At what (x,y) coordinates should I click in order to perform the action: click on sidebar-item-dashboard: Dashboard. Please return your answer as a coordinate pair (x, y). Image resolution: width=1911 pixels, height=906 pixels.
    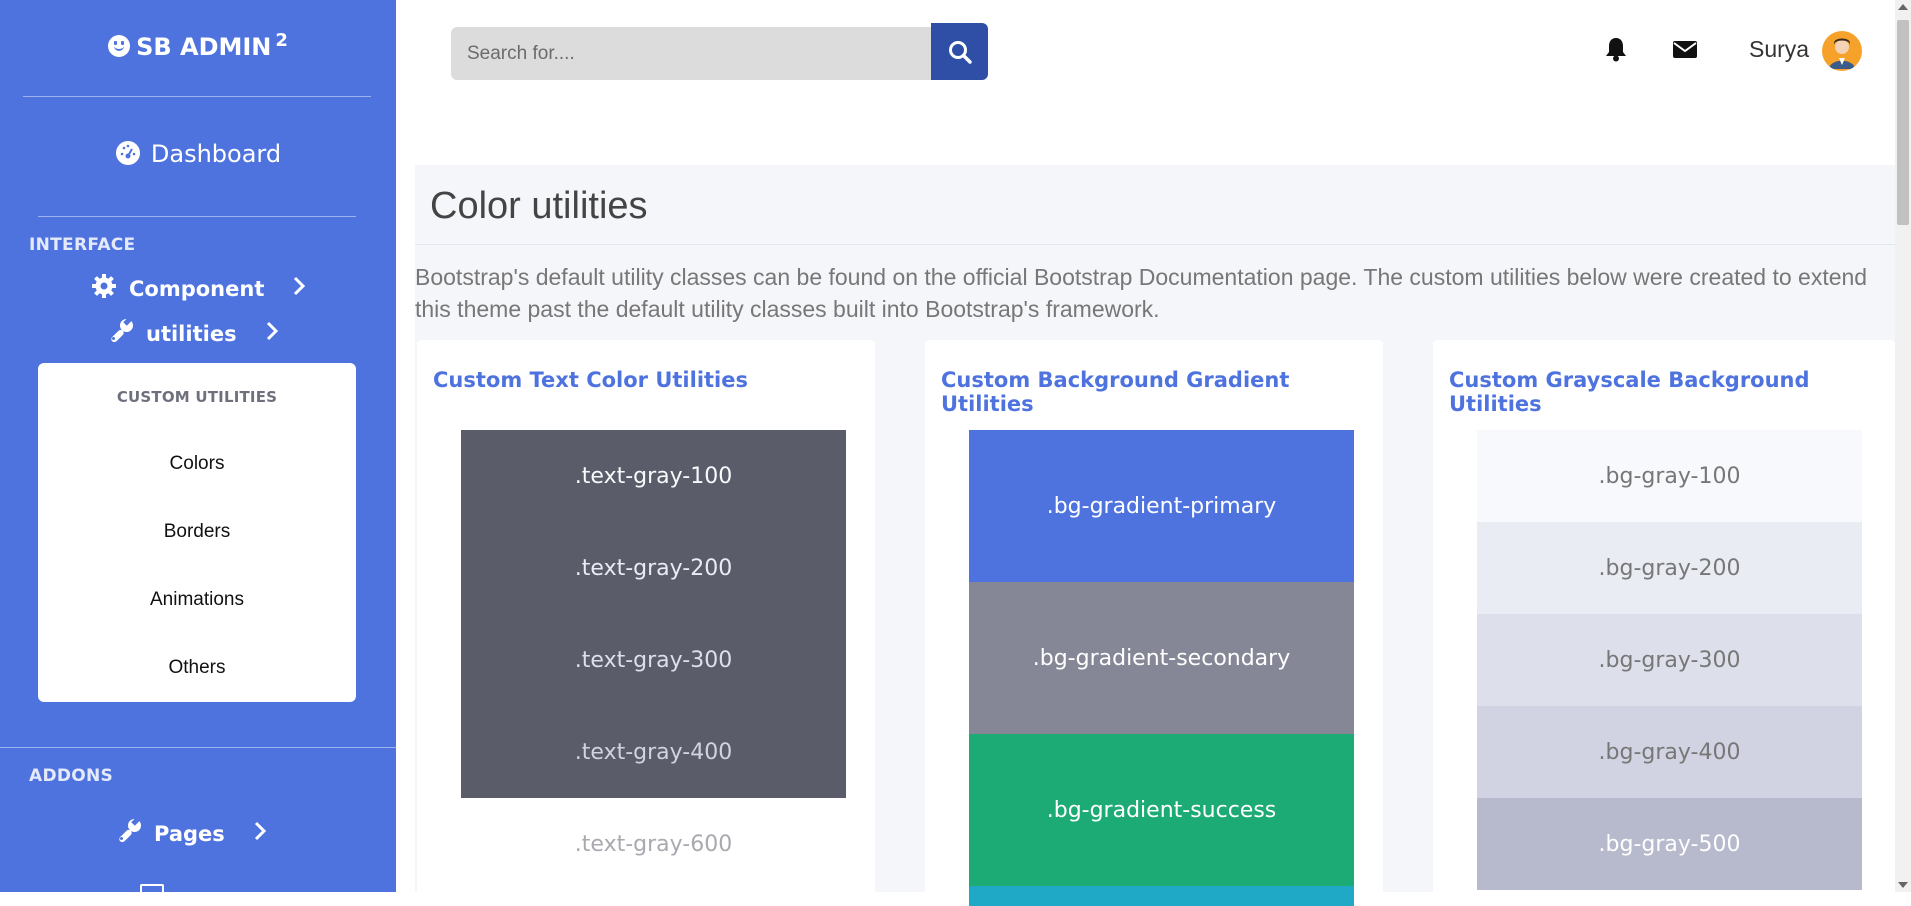
    Looking at the image, I should click on (198, 154).